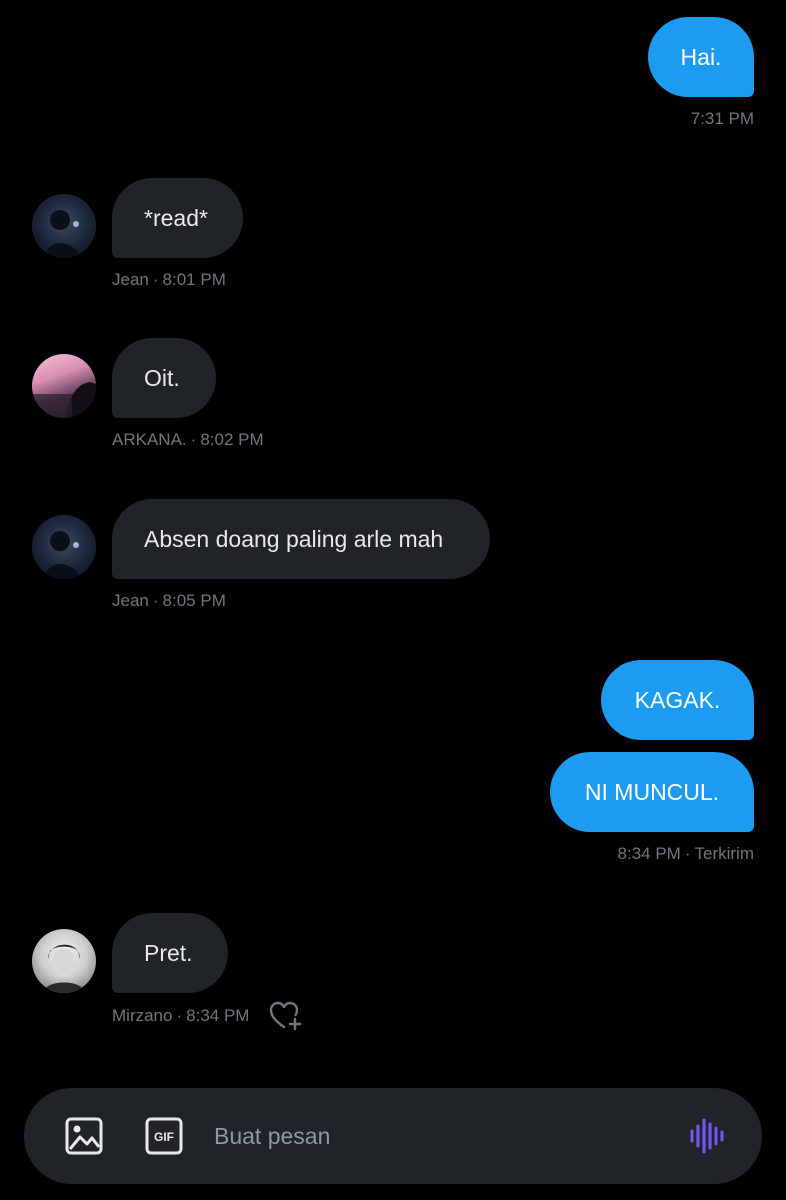 The width and height of the screenshot is (786, 1200). I want to click on gif-icon: GIF, so click(164, 1136).